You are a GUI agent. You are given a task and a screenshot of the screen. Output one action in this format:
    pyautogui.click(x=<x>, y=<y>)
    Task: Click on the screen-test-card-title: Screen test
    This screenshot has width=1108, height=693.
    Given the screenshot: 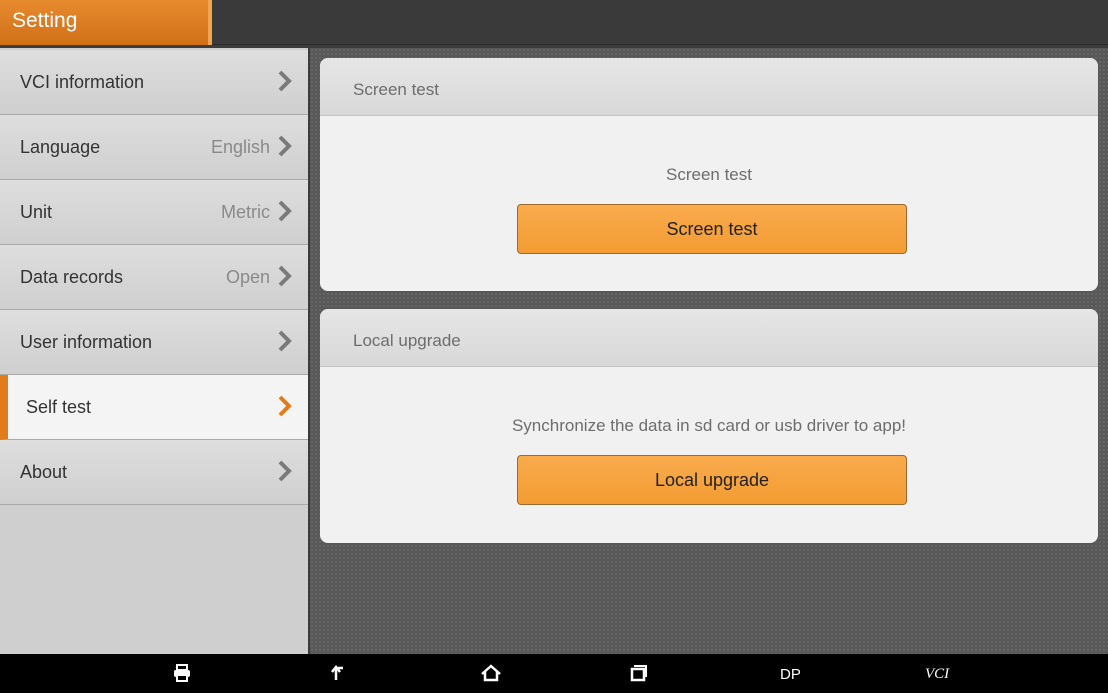 What is the action you would take?
    pyautogui.click(x=396, y=89)
    